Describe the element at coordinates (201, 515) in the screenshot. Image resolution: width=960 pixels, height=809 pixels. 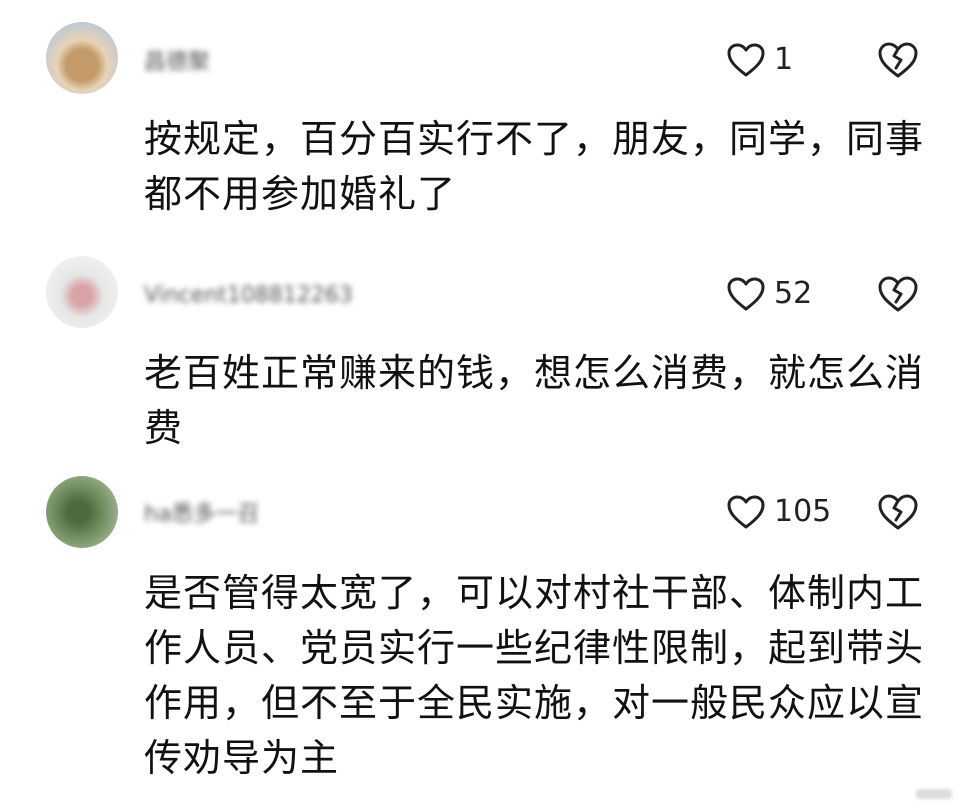
I see `username: ha悉多一召` at that location.